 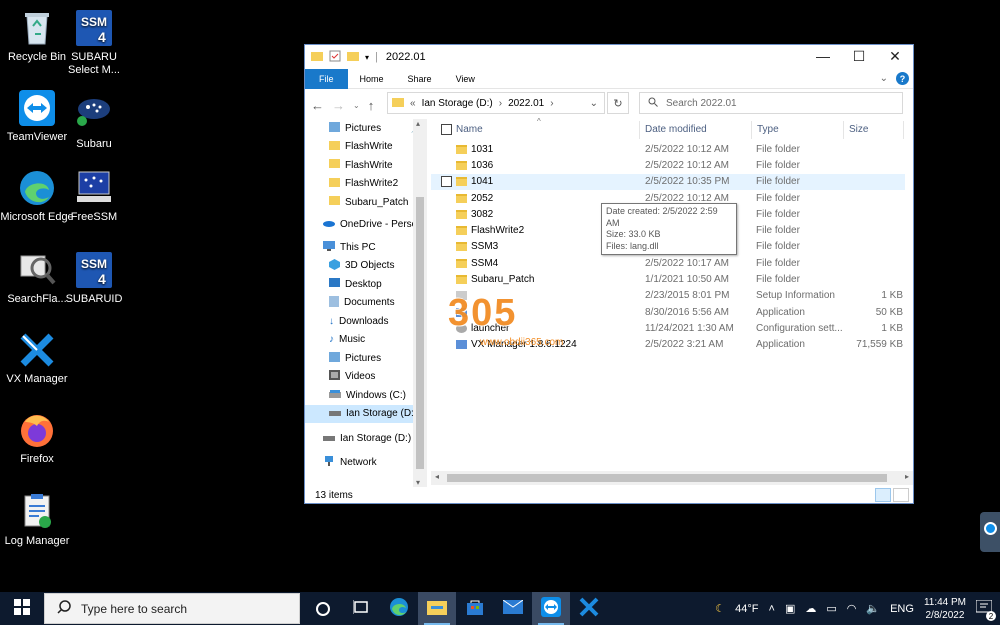 I want to click on nav-item-downloads: ↓ Downloads, so click(x=366, y=321).